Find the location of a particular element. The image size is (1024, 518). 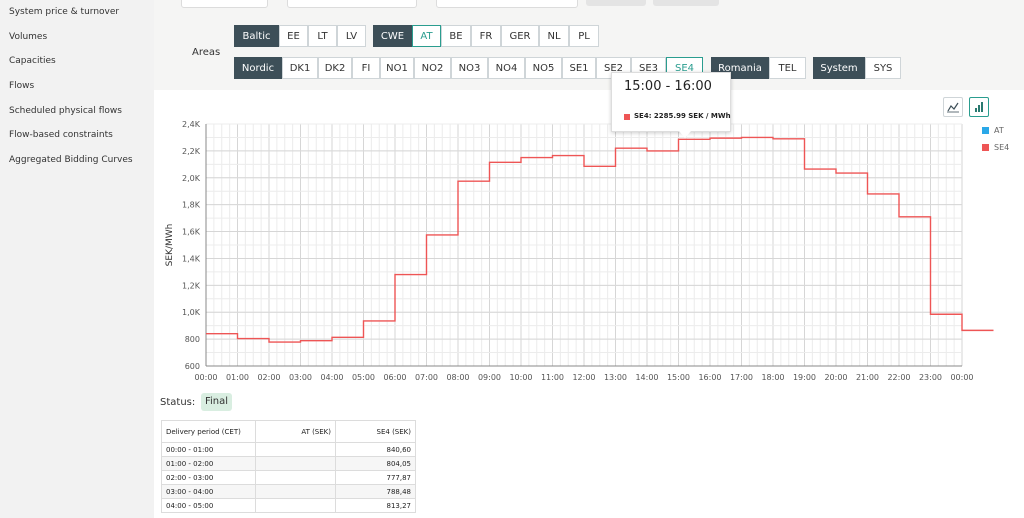

table-header-period: Delivery period (CET) is located at coordinates (208, 431).